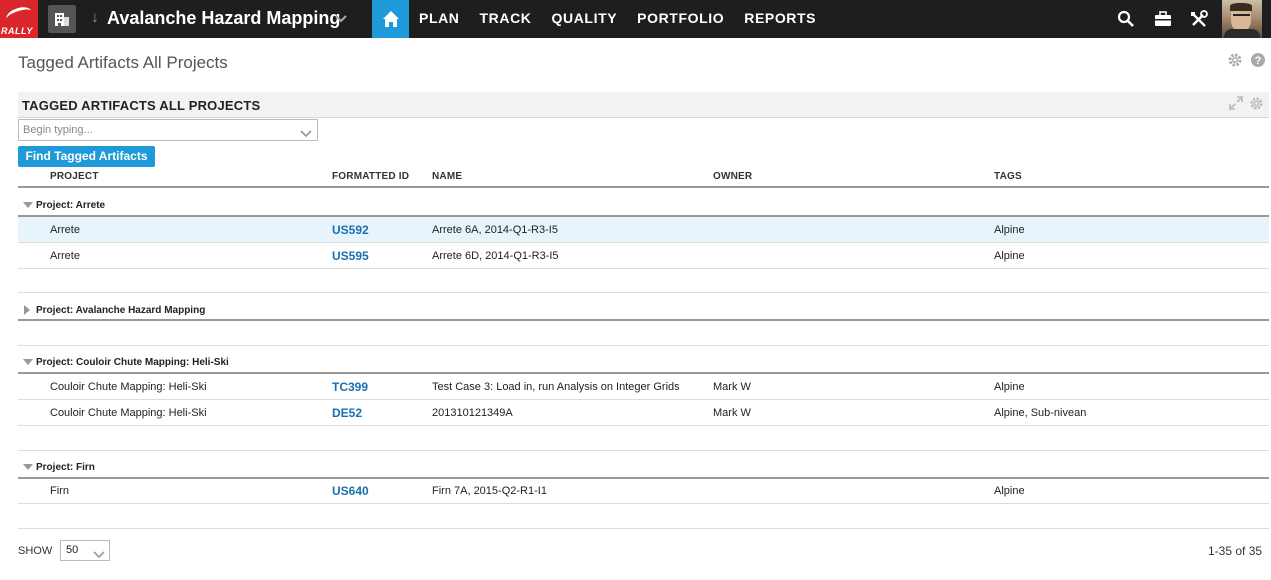 The image size is (1271, 580). Describe the element at coordinates (627, 19) in the screenshot. I see `main-nav: PLAN TRACK QUALITY PORTFOLIO REPORTS` at that location.